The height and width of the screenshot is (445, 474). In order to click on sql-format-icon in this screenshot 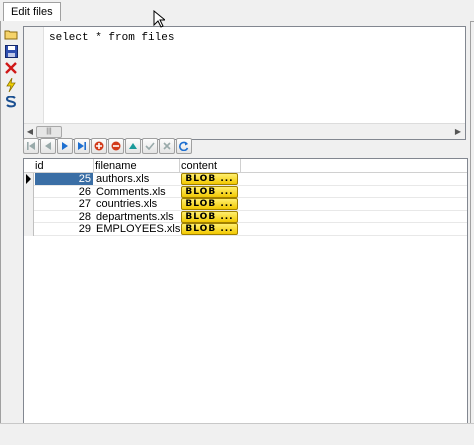, I will do `click(11, 102)`.